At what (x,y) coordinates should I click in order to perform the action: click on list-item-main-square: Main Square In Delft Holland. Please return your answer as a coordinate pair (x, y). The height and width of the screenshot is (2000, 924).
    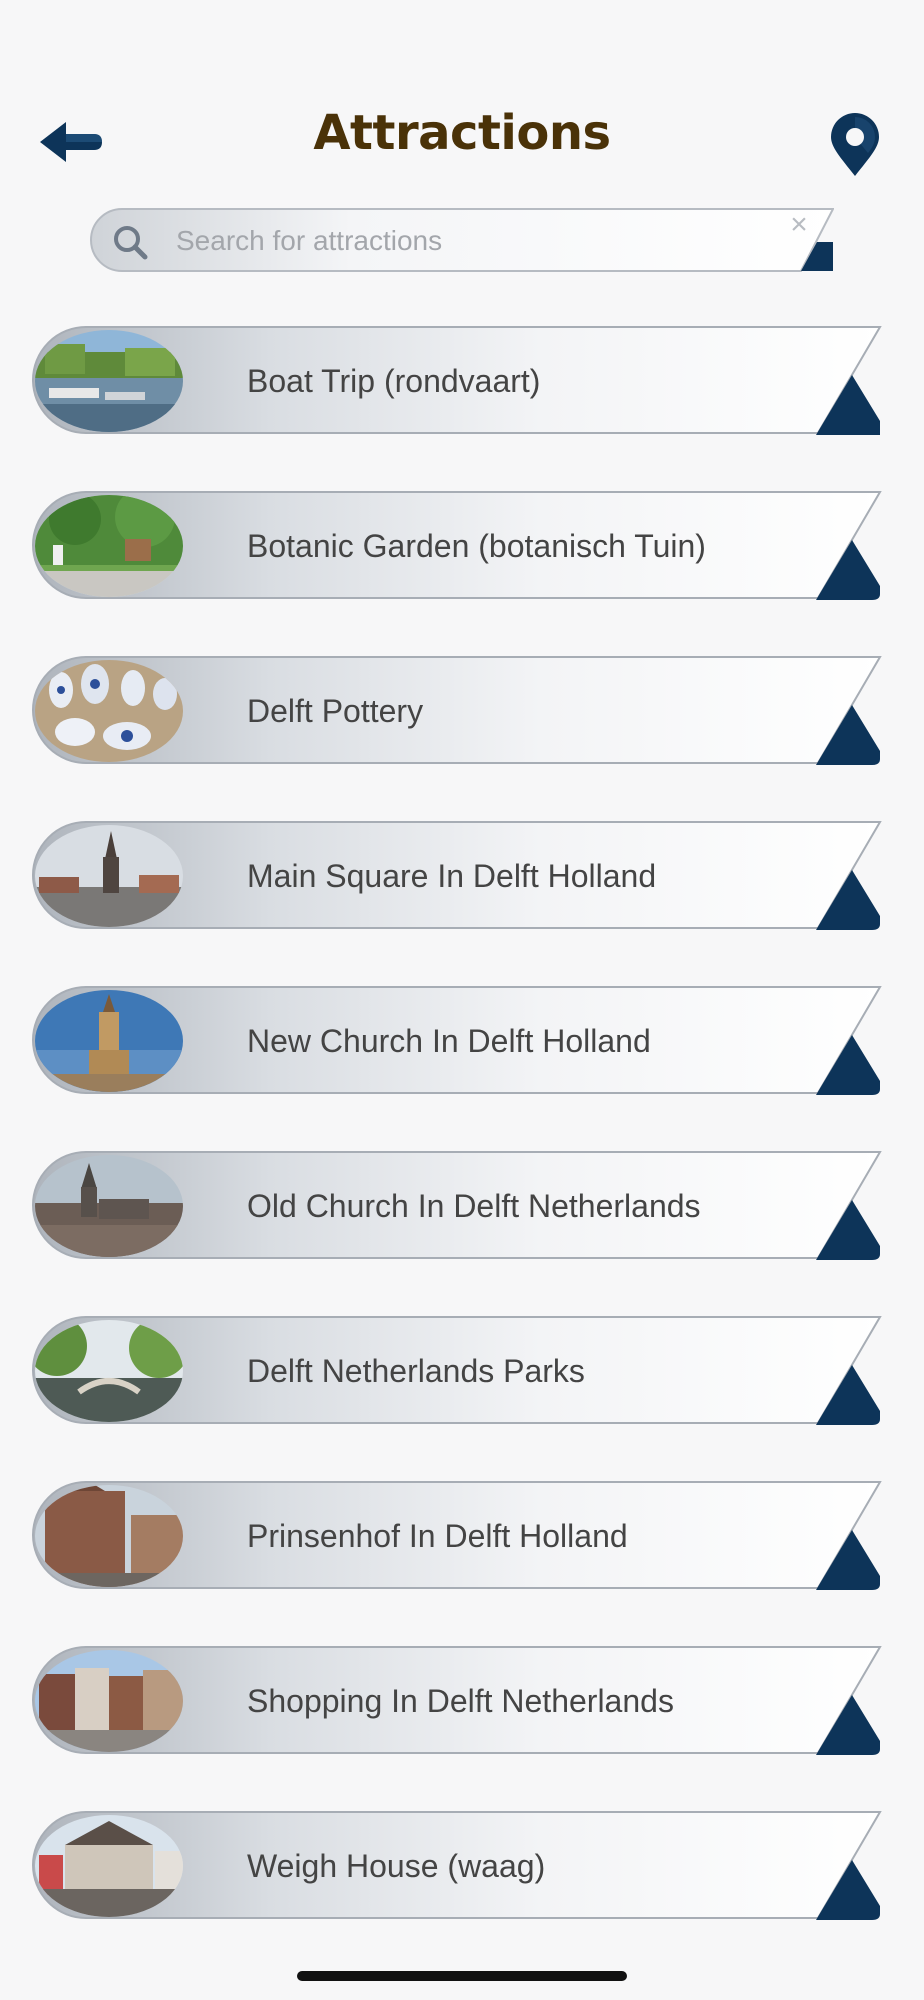
    Looking at the image, I should click on (456, 876).